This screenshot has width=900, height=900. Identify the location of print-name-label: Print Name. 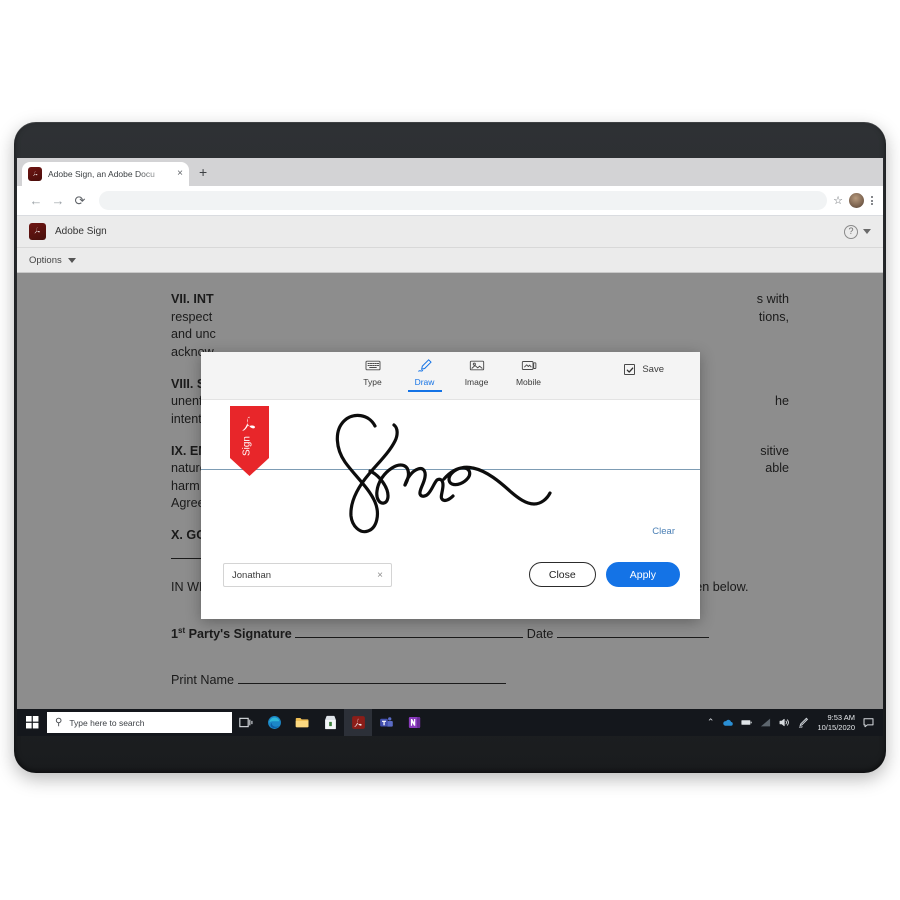
(202, 680).